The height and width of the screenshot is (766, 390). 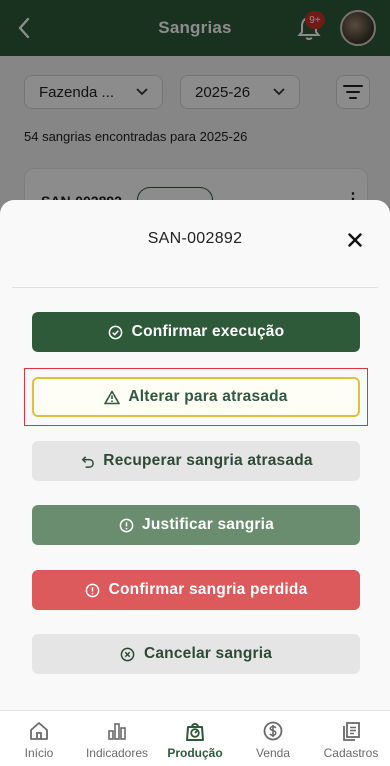 I want to click on documents-icon, so click(x=351, y=731).